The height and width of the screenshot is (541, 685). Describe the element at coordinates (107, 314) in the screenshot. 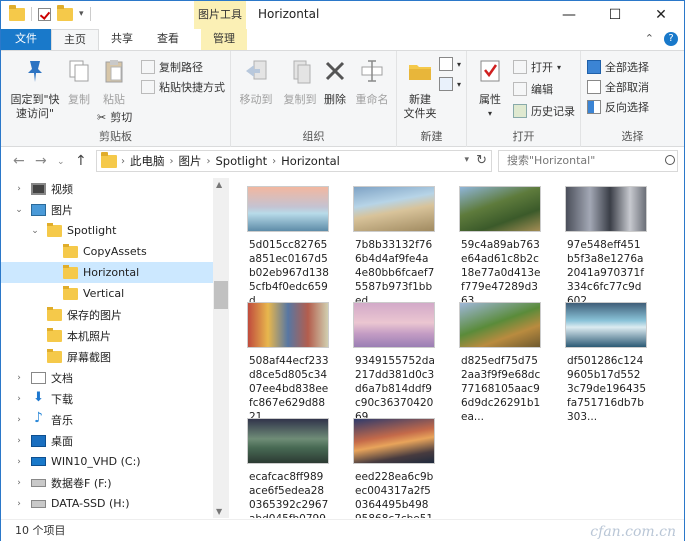

I see `tree-item: 保存的图片` at that location.